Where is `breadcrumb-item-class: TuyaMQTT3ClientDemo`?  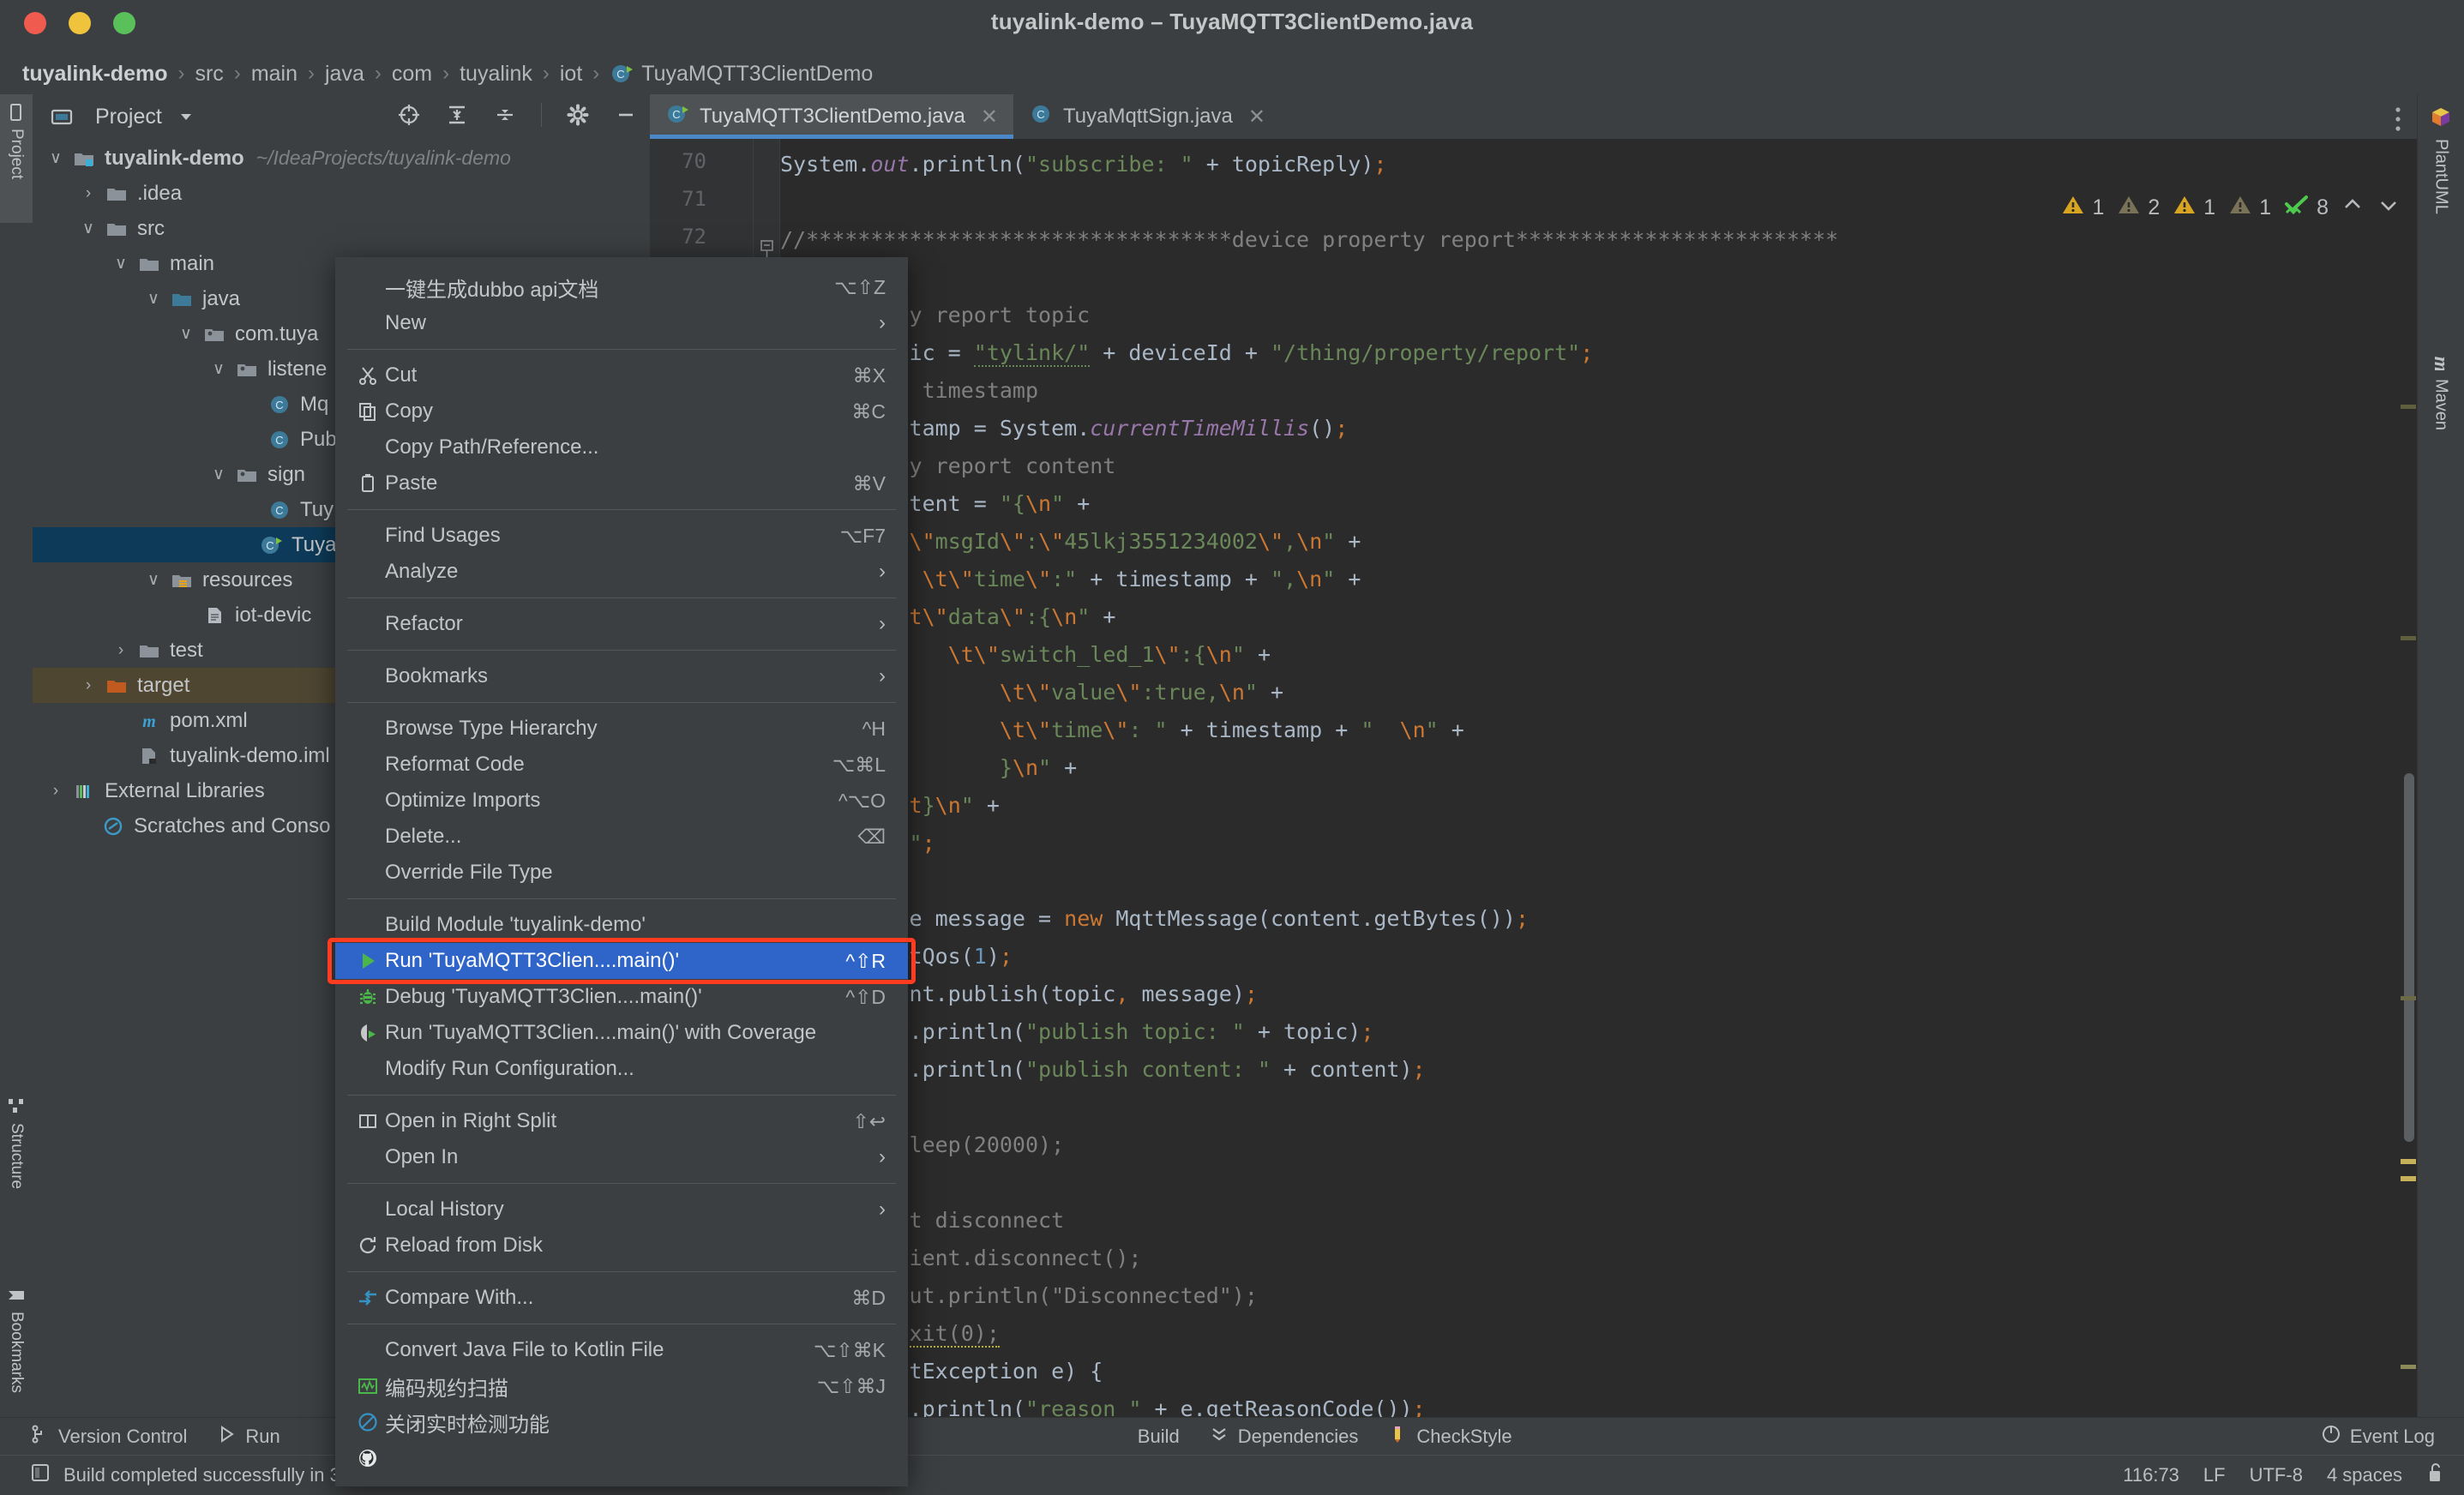
breadcrumb-item-class: TuyaMQTT3ClientDemo is located at coordinates (757, 74).